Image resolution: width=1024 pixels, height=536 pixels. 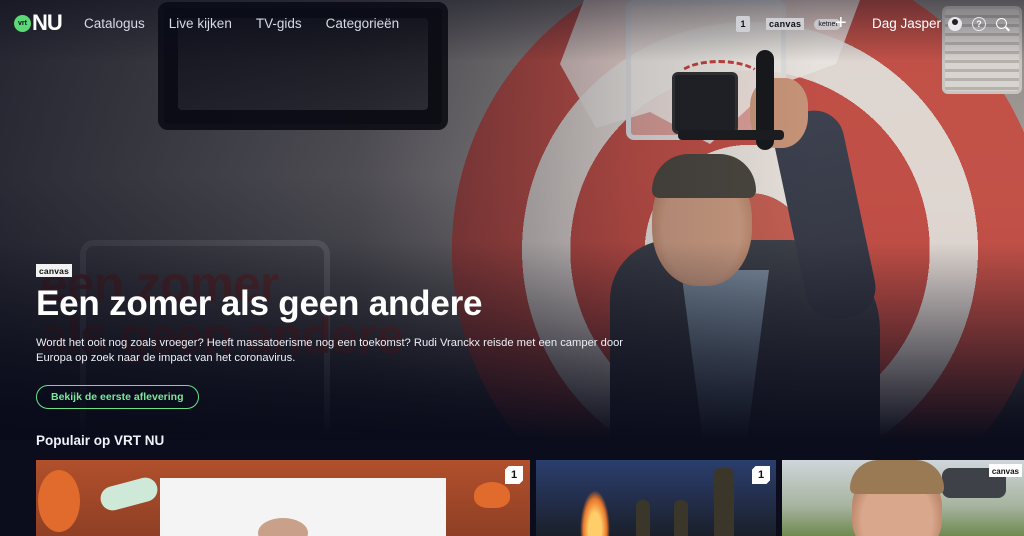 What do you see at coordinates (743, 24) in the screenshot?
I see `channel-een-icon: 1` at bounding box center [743, 24].